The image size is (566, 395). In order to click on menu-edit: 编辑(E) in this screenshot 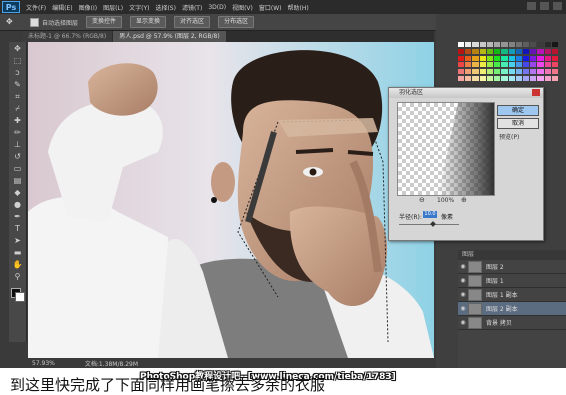, I will do `click(62, 7)`.